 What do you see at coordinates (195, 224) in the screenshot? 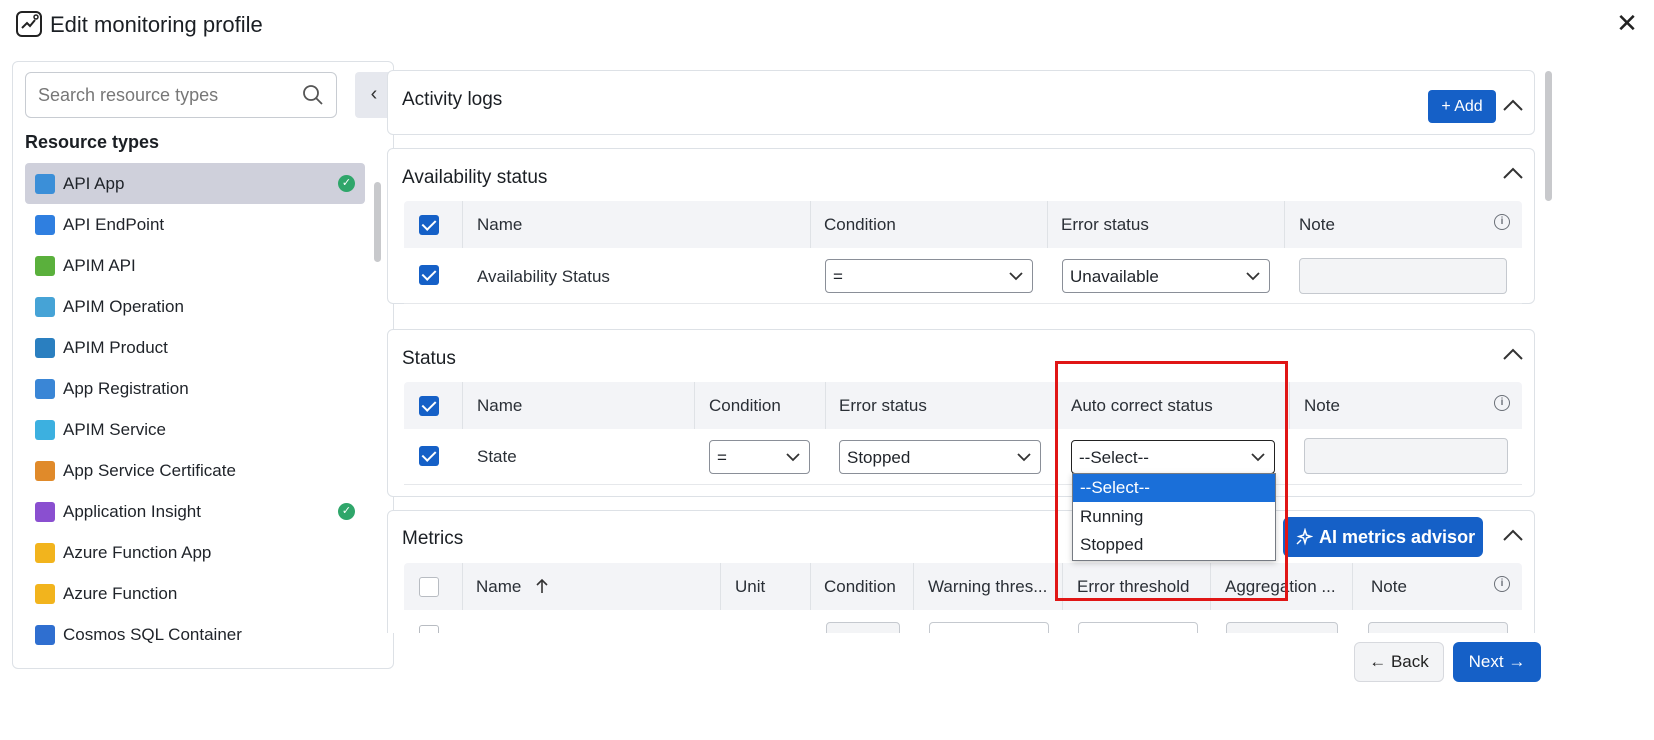
I see `resource-type-item: API EndPoint` at bounding box center [195, 224].